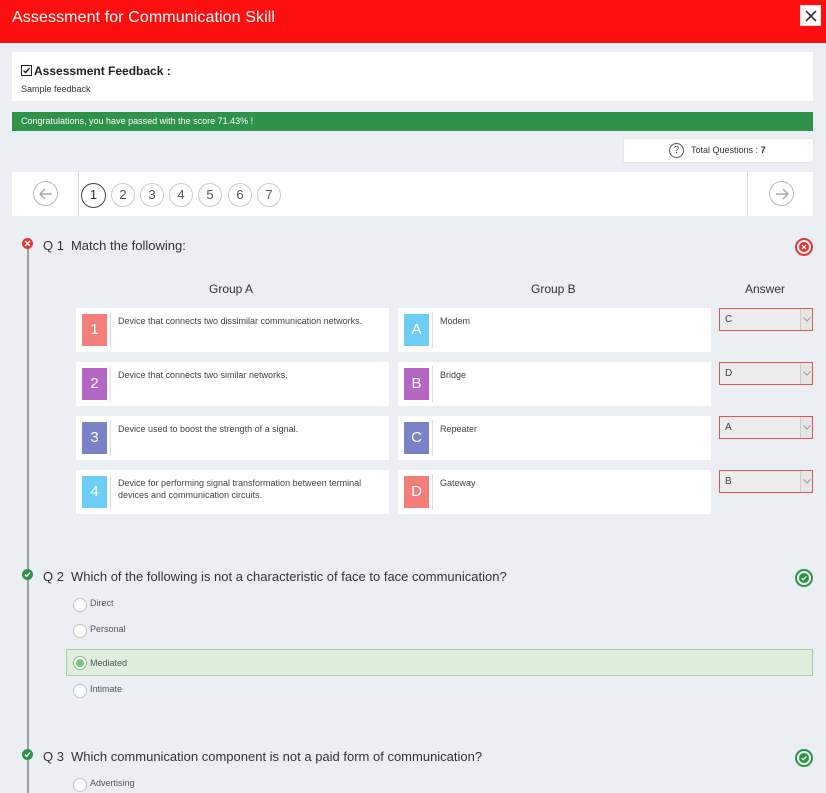  What do you see at coordinates (554, 492) in the screenshot?
I see `group-b-item: D Gateway` at bounding box center [554, 492].